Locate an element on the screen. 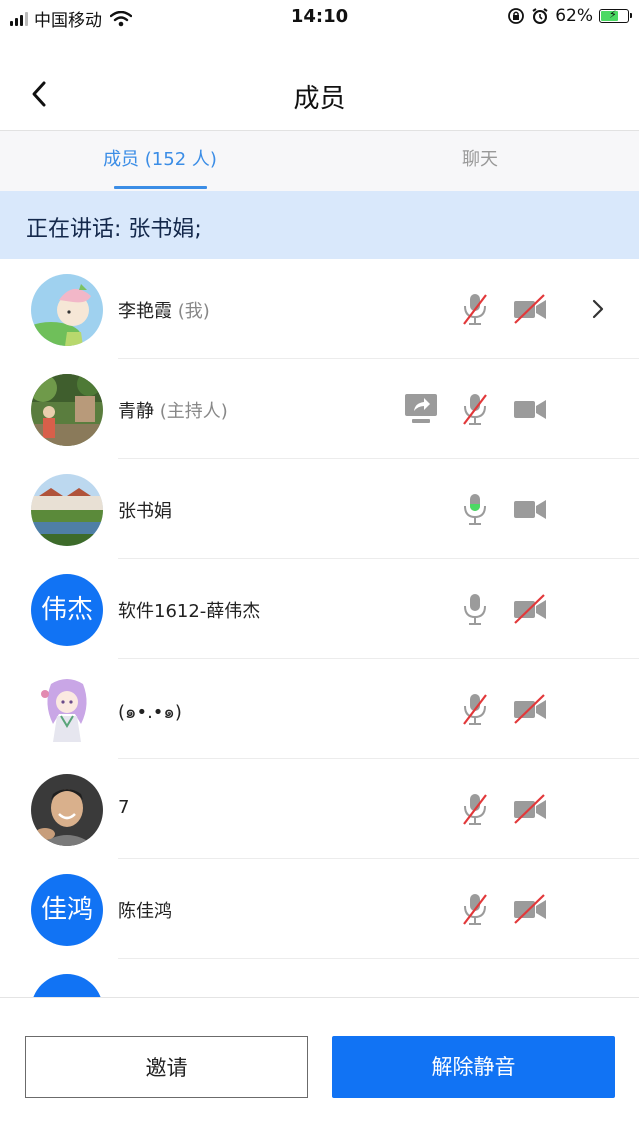  invite-button: 邀请 is located at coordinates (166, 1067).